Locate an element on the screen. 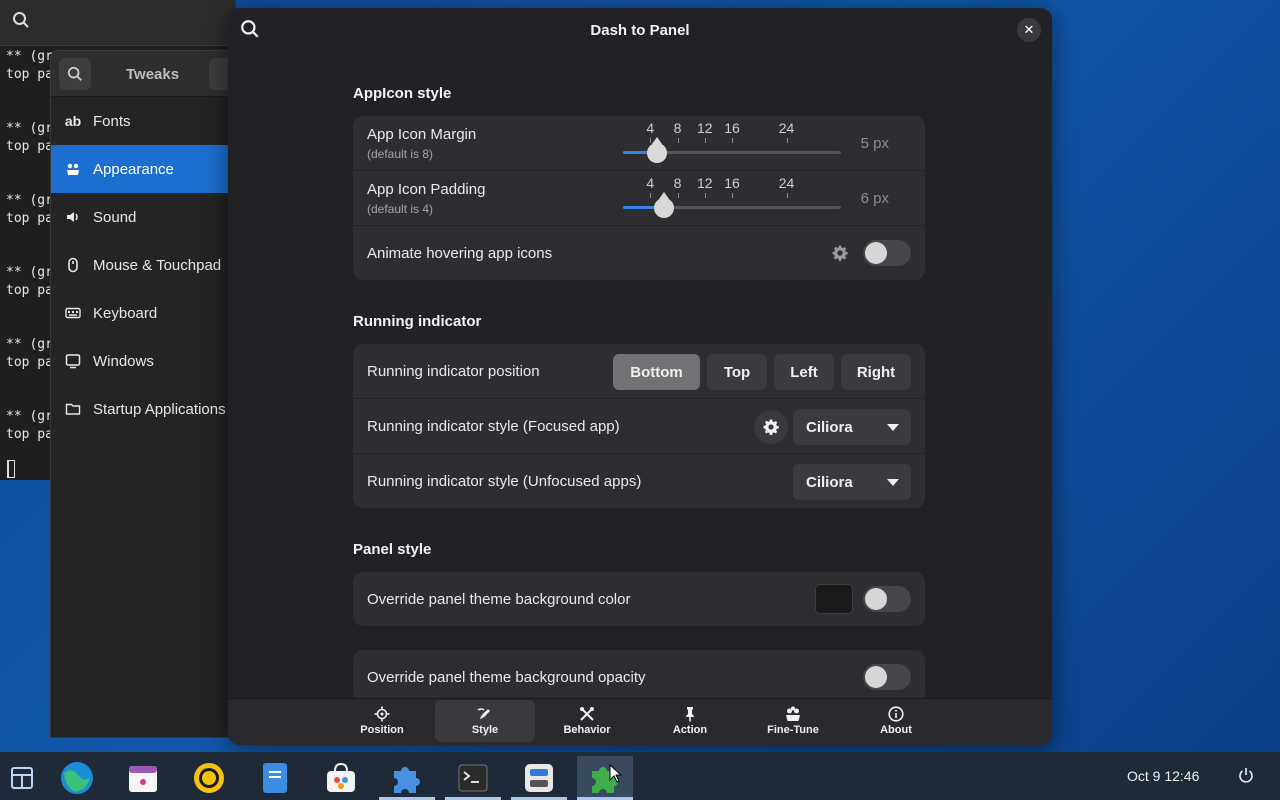 The width and height of the screenshot is (1280, 800). position-bottom-button: Bottom is located at coordinates (656, 372).